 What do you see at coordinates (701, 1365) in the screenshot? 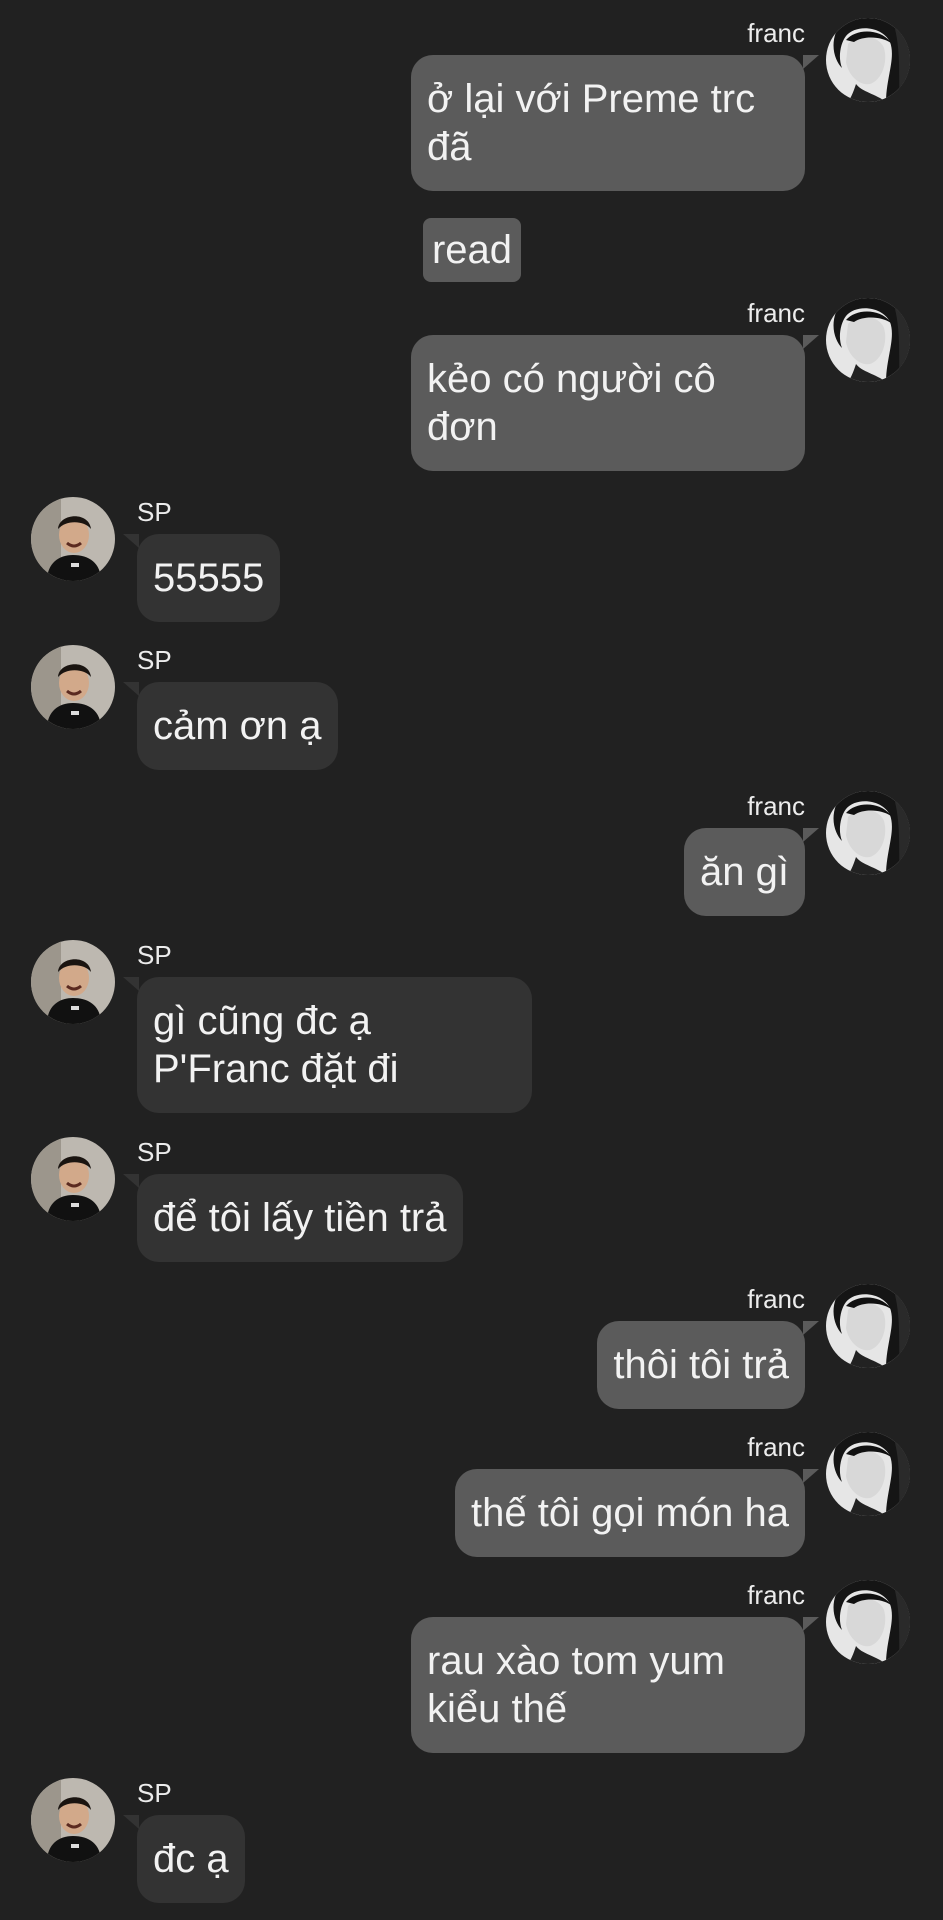
I see `message-bubble: thôi tôi trả` at bounding box center [701, 1365].